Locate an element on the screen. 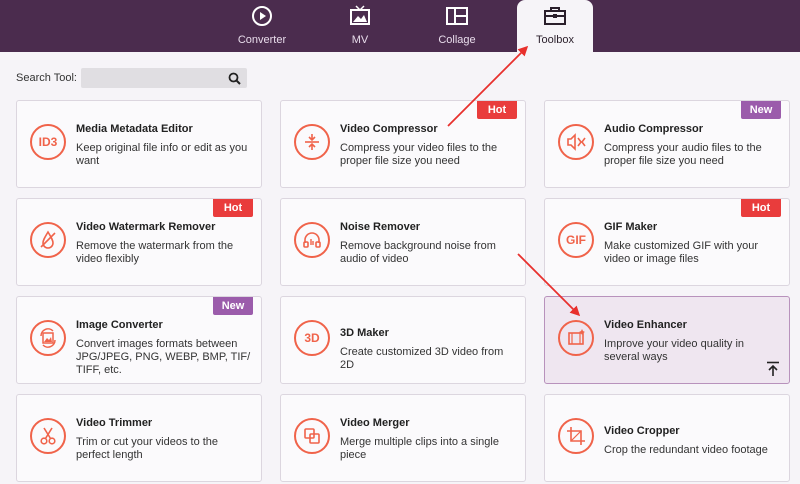 This screenshot has height=484, width=800. tab-toolbox: Toolbox is located at coordinates (555, 26).